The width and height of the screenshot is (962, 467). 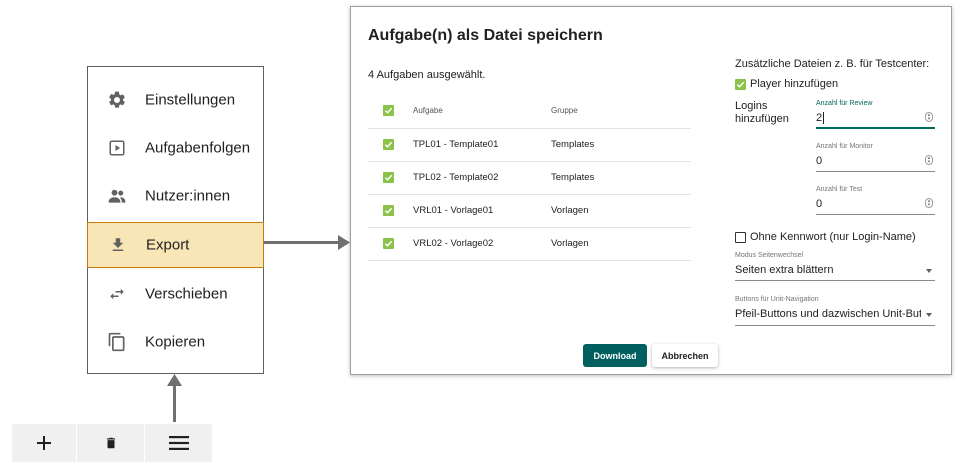 What do you see at coordinates (615, 355) in the screenshot?
I see `download-button: Download` at bounding box center [615, 355].